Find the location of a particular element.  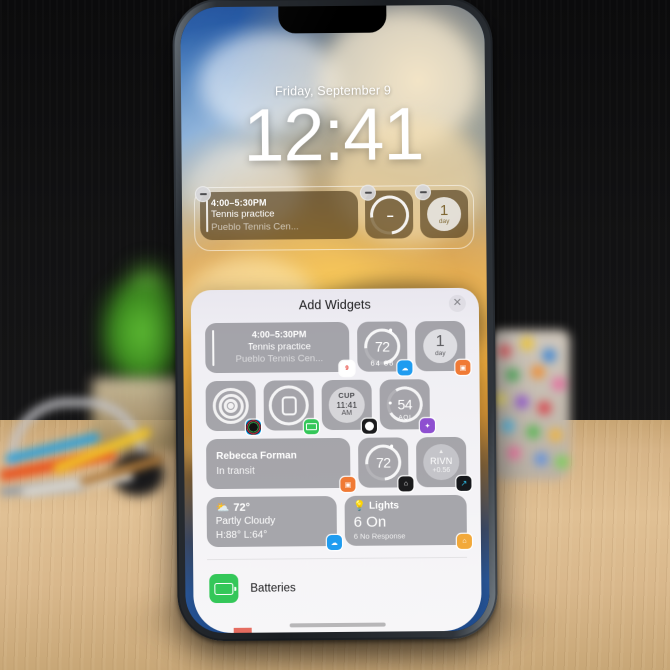

weather-high-low: H:88° L:64° is located at coordinates (241, 536).